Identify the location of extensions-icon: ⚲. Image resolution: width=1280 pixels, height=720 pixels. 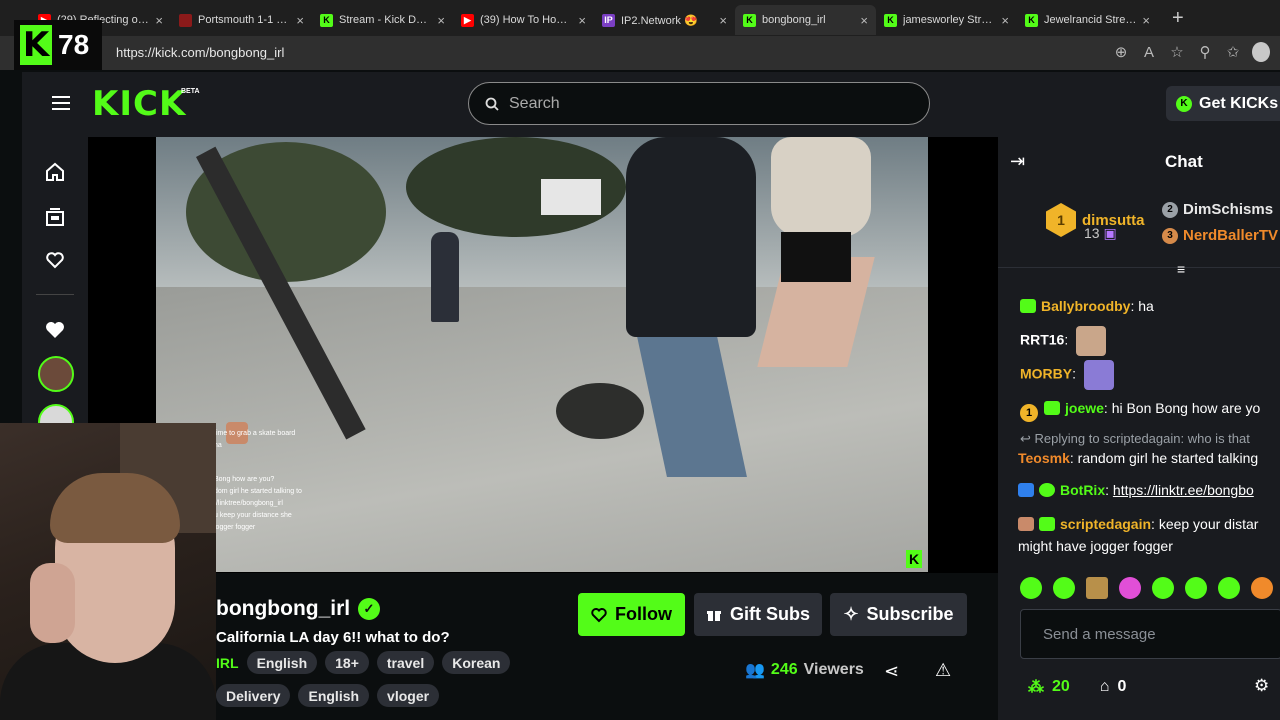
(1205, 52).